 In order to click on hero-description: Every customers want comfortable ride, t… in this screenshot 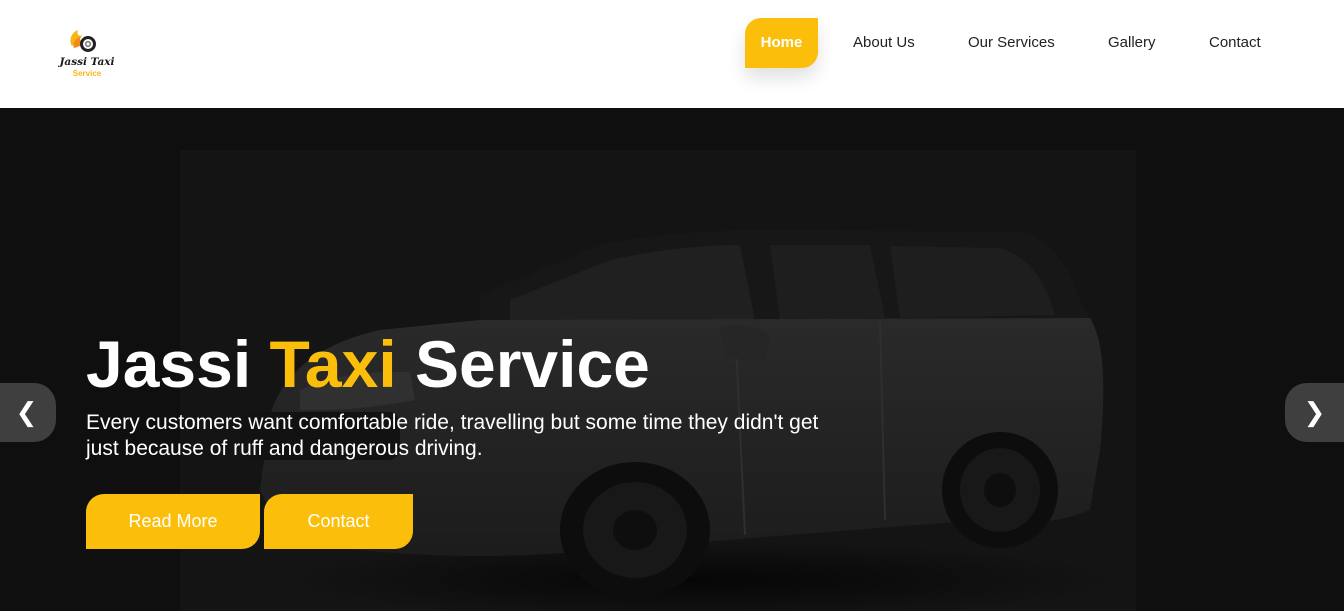, I will do `click(452, 435)`.